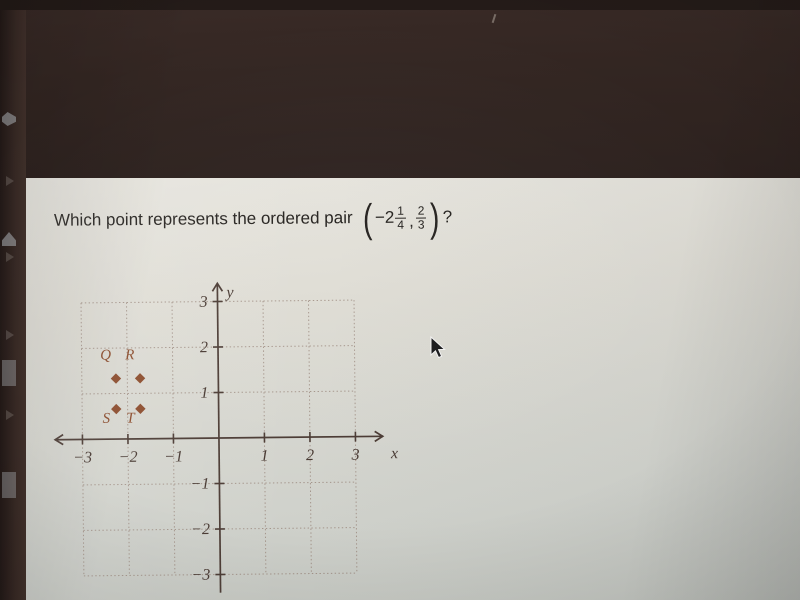  I want to click on y-coordinate: 2 3, so click(421, 217).